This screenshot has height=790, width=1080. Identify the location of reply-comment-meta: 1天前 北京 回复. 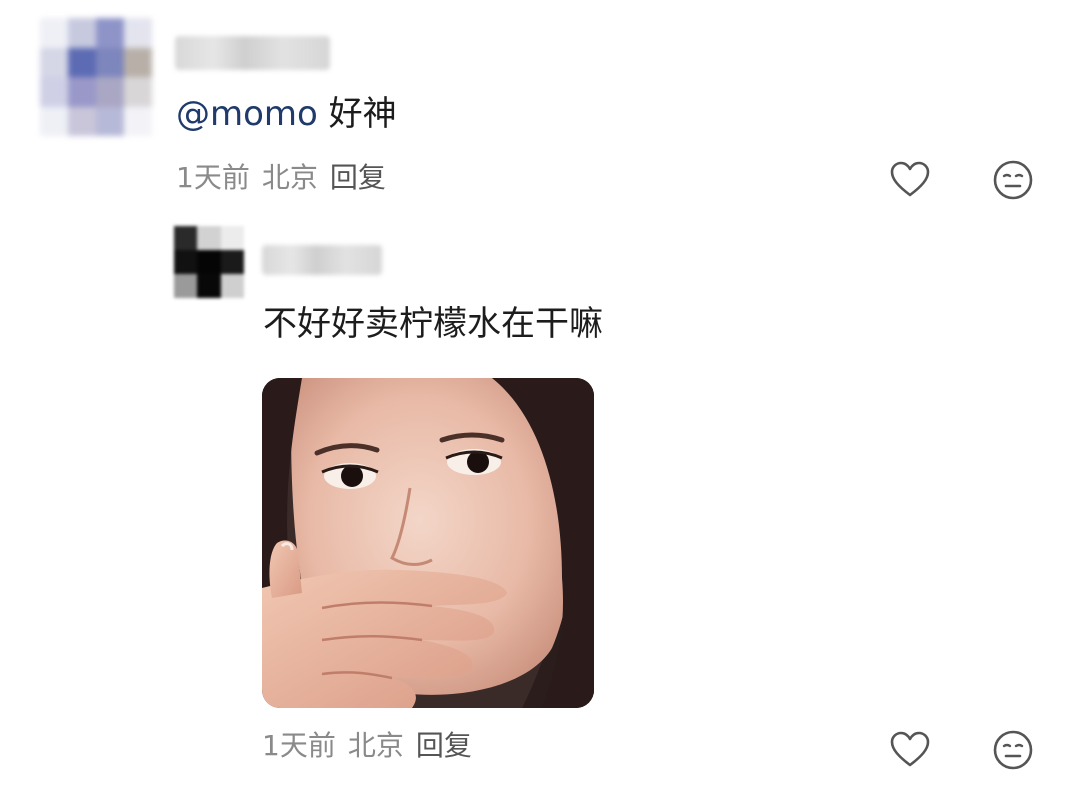
(373, 746).